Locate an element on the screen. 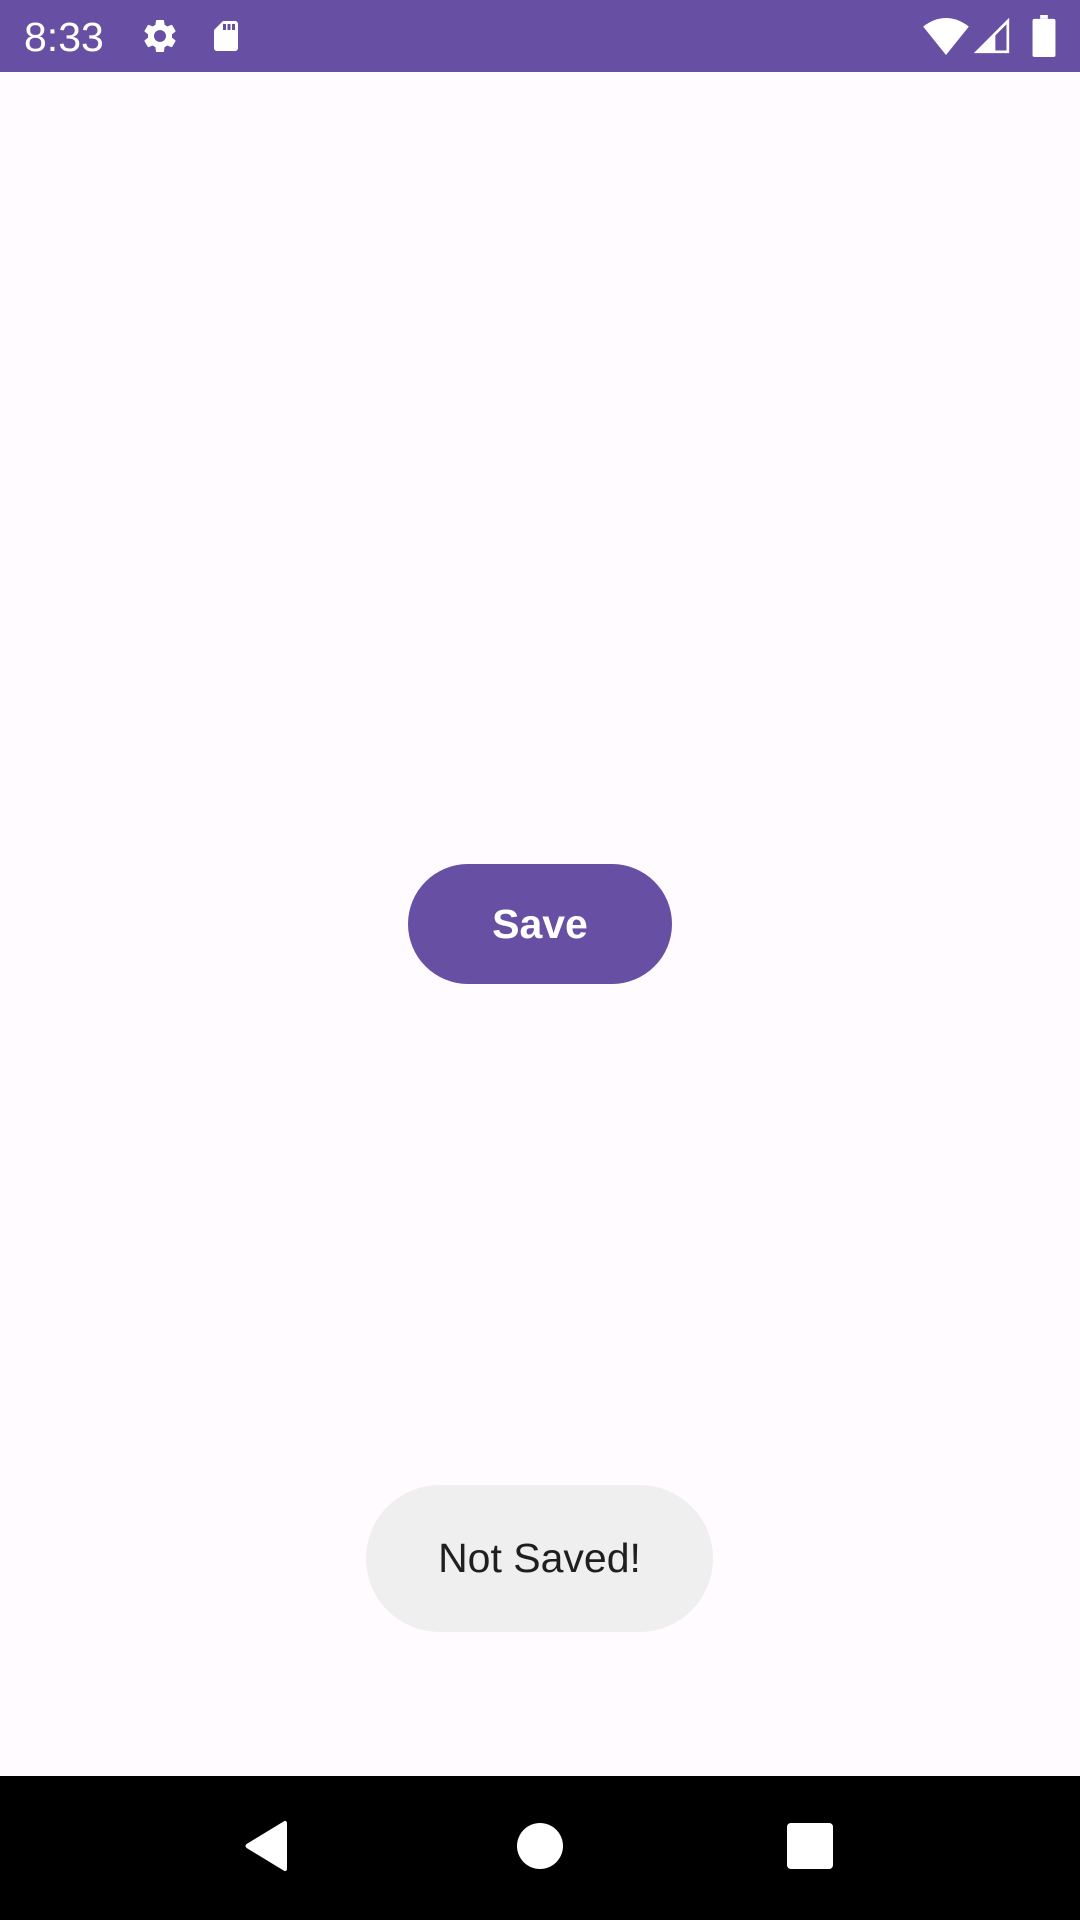 Image resolution: width=1080 pixels, height=1920 pixels. toast-message: Not Saved! is located at coordinates (539, 1558).